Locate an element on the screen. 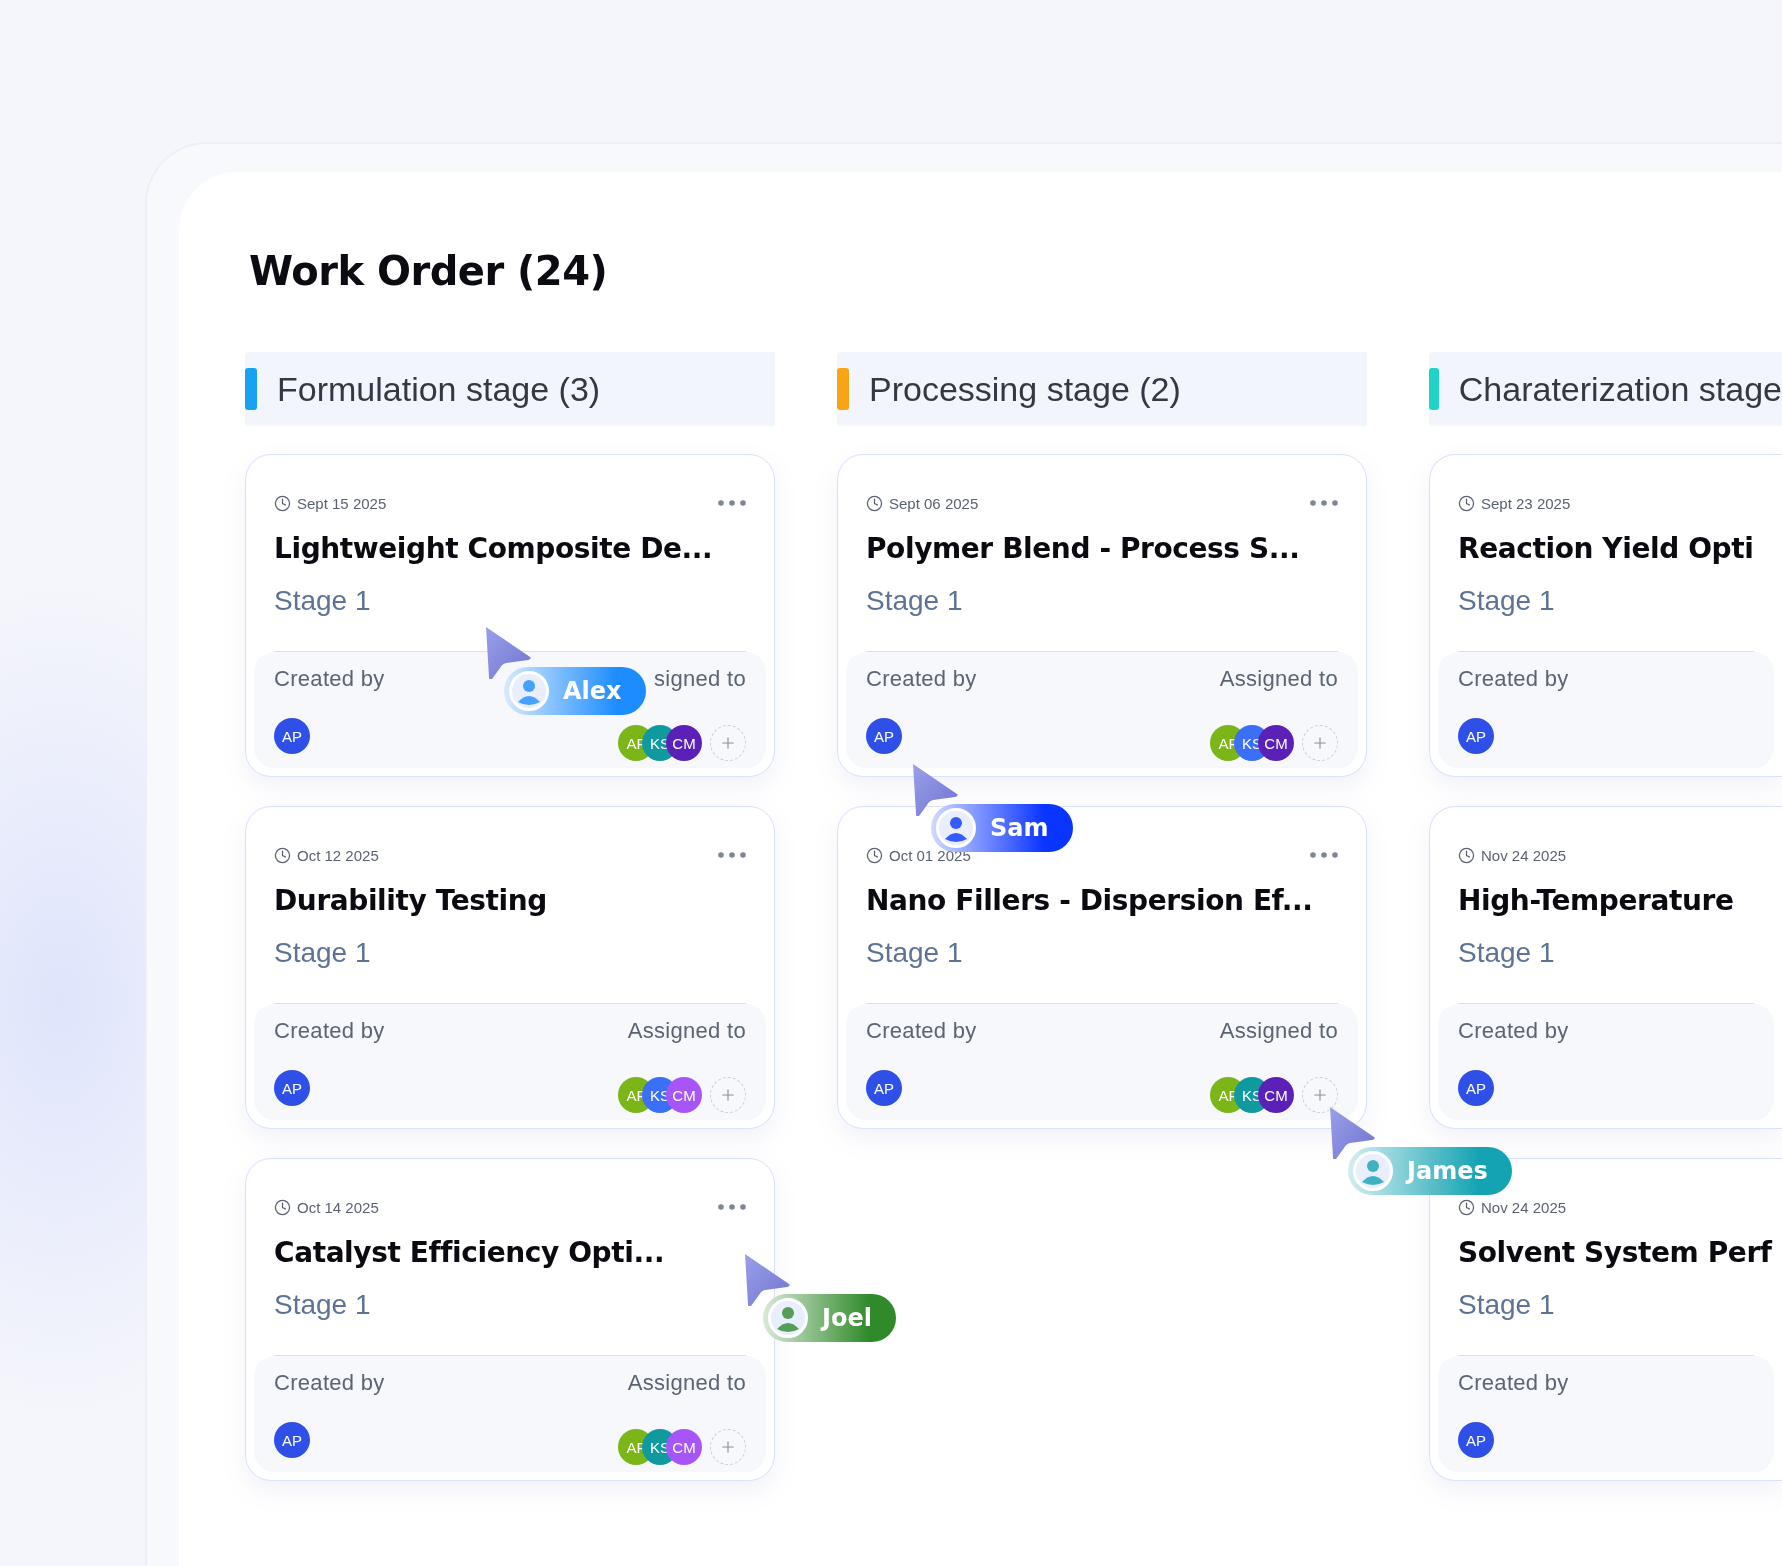 This screenshot has height=1566, width=1782. due-date: Oct 12 2025 is located at coordinates (338, 855).